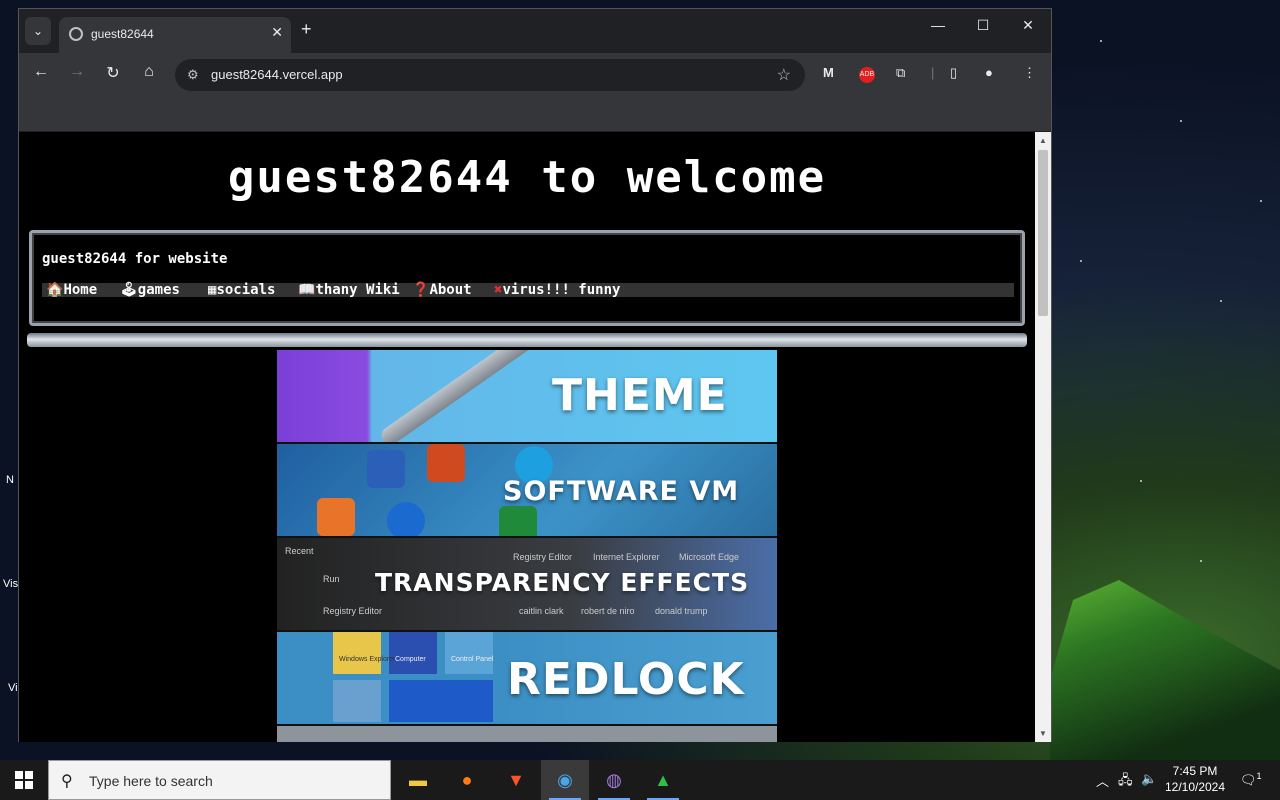 The image size is (1280, 800). What do you see at coordinates (989, 72) in the screenshot?
I see `profile-icon: ●` at bounding box center [989, 72].